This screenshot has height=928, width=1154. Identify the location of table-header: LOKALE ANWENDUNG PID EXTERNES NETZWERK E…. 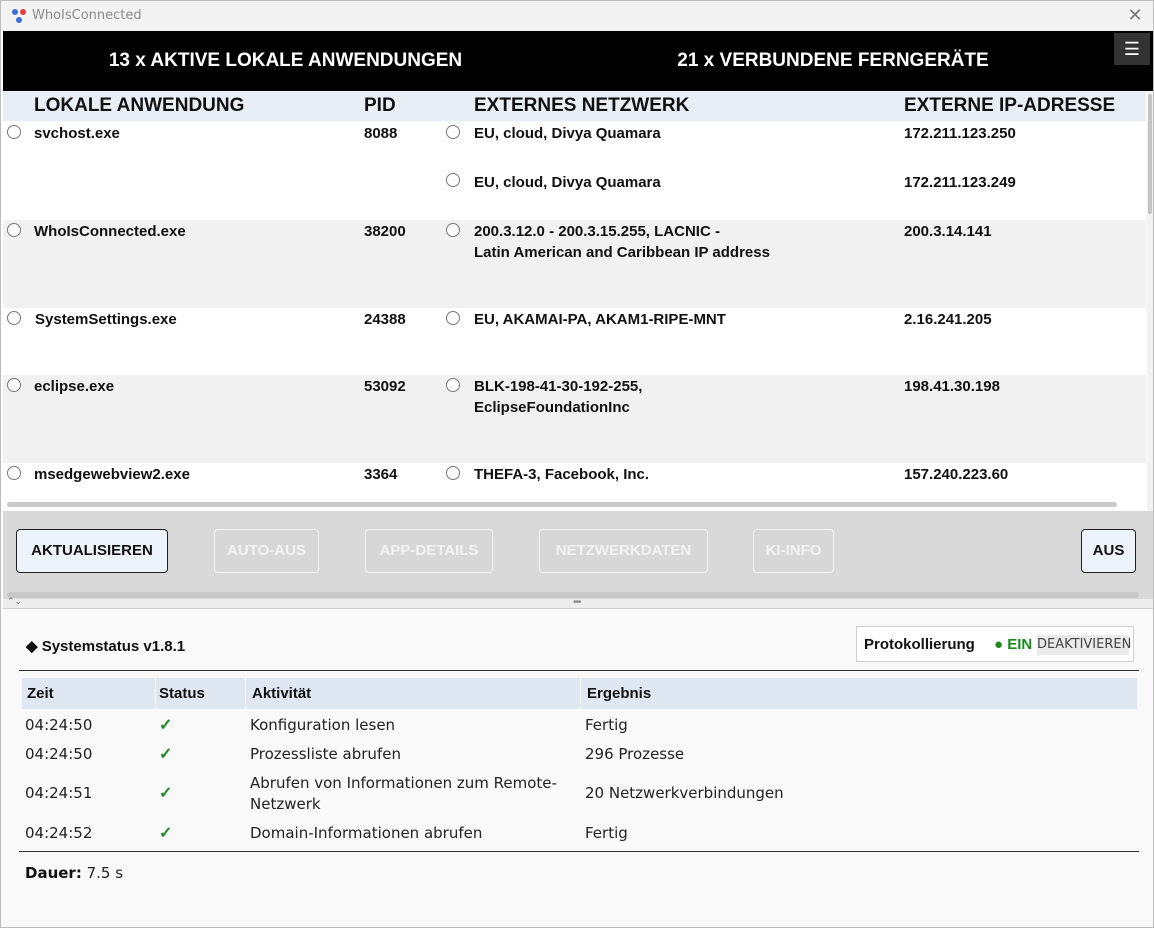
(574, 106).